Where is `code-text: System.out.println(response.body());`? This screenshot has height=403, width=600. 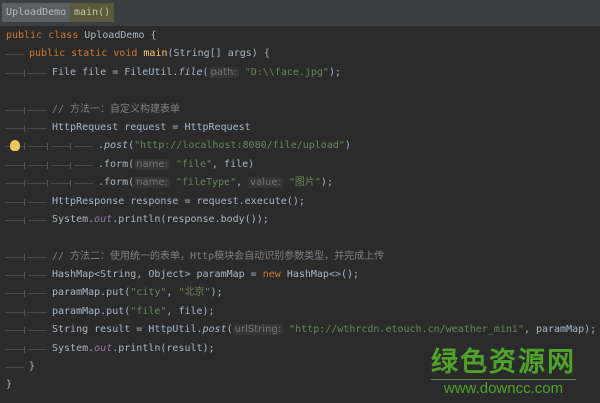 code-text: System.out.println(response.body()); is located at coordinates (160, 220).